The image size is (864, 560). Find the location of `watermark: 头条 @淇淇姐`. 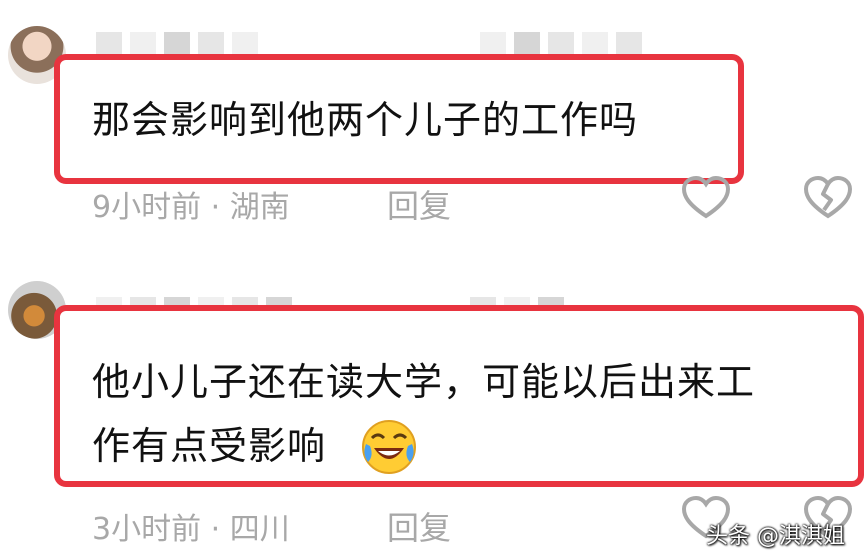

watermark: 头条 @淇淇姐 is located at coordinates (775, 536).